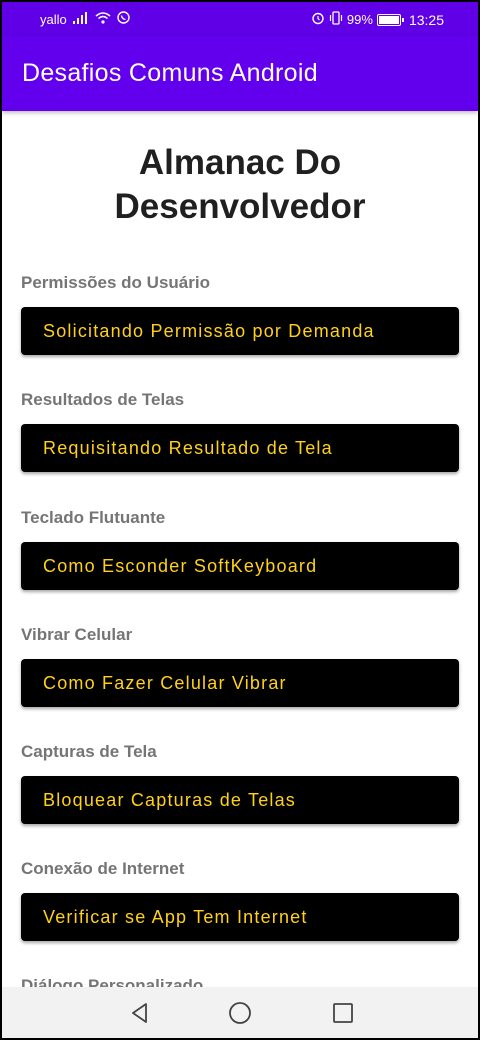 This screenshot has width=480, height=1040. I want to click on battery-percent: 99%, so click(359, 19).